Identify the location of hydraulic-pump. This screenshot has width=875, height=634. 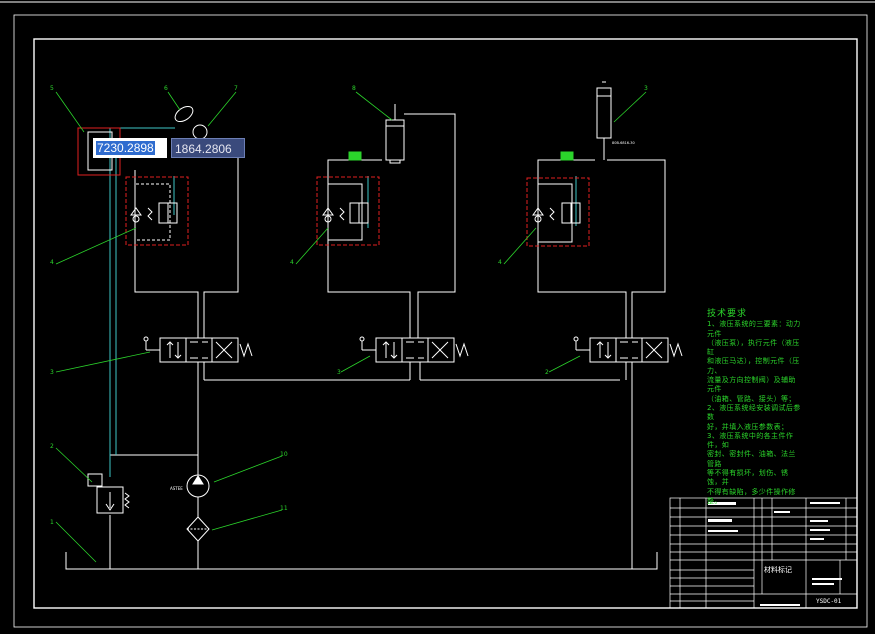
(198, 486).